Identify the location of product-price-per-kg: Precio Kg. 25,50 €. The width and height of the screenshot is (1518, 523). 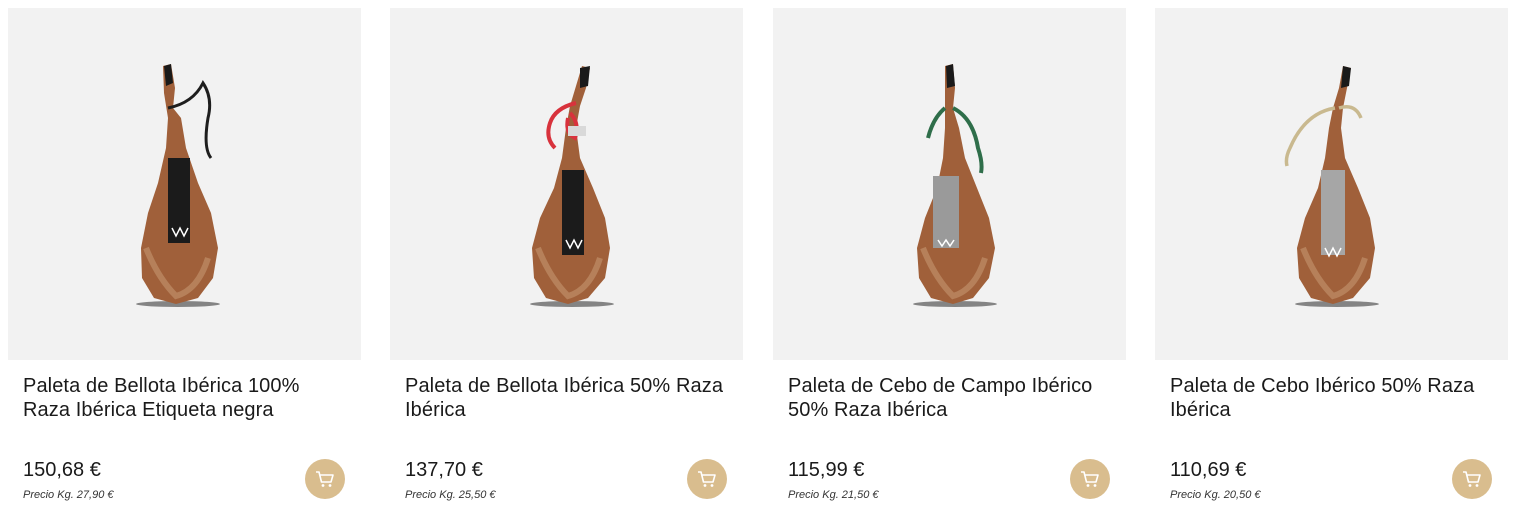
(450, 495).